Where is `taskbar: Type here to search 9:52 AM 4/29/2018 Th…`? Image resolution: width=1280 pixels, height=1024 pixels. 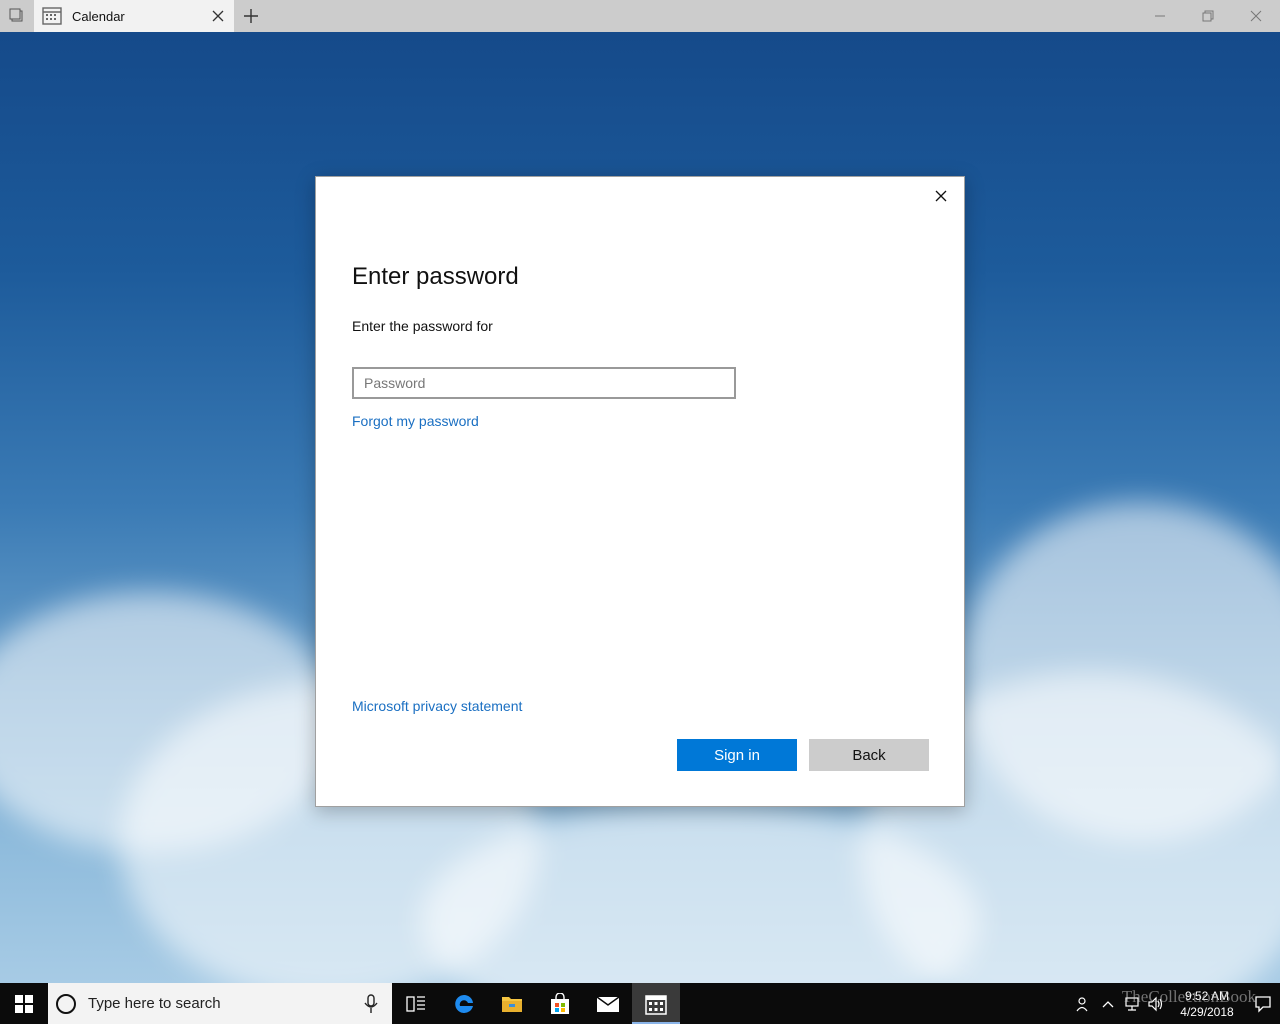 taskbar: Type here to search 9:52 AM 4/29/2018 Th… is located at coordinates (640, 1003).